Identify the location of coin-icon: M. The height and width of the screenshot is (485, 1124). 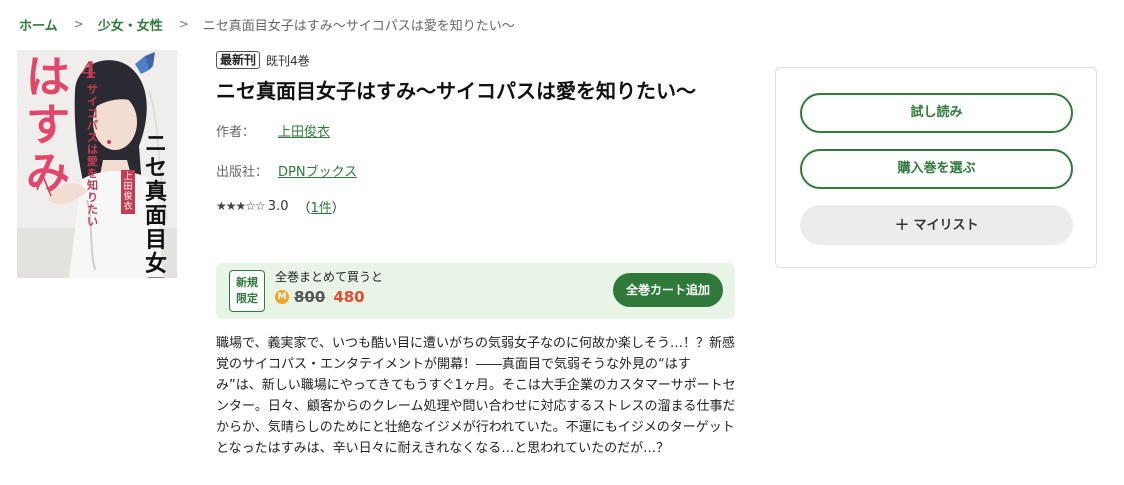
(282, 297).